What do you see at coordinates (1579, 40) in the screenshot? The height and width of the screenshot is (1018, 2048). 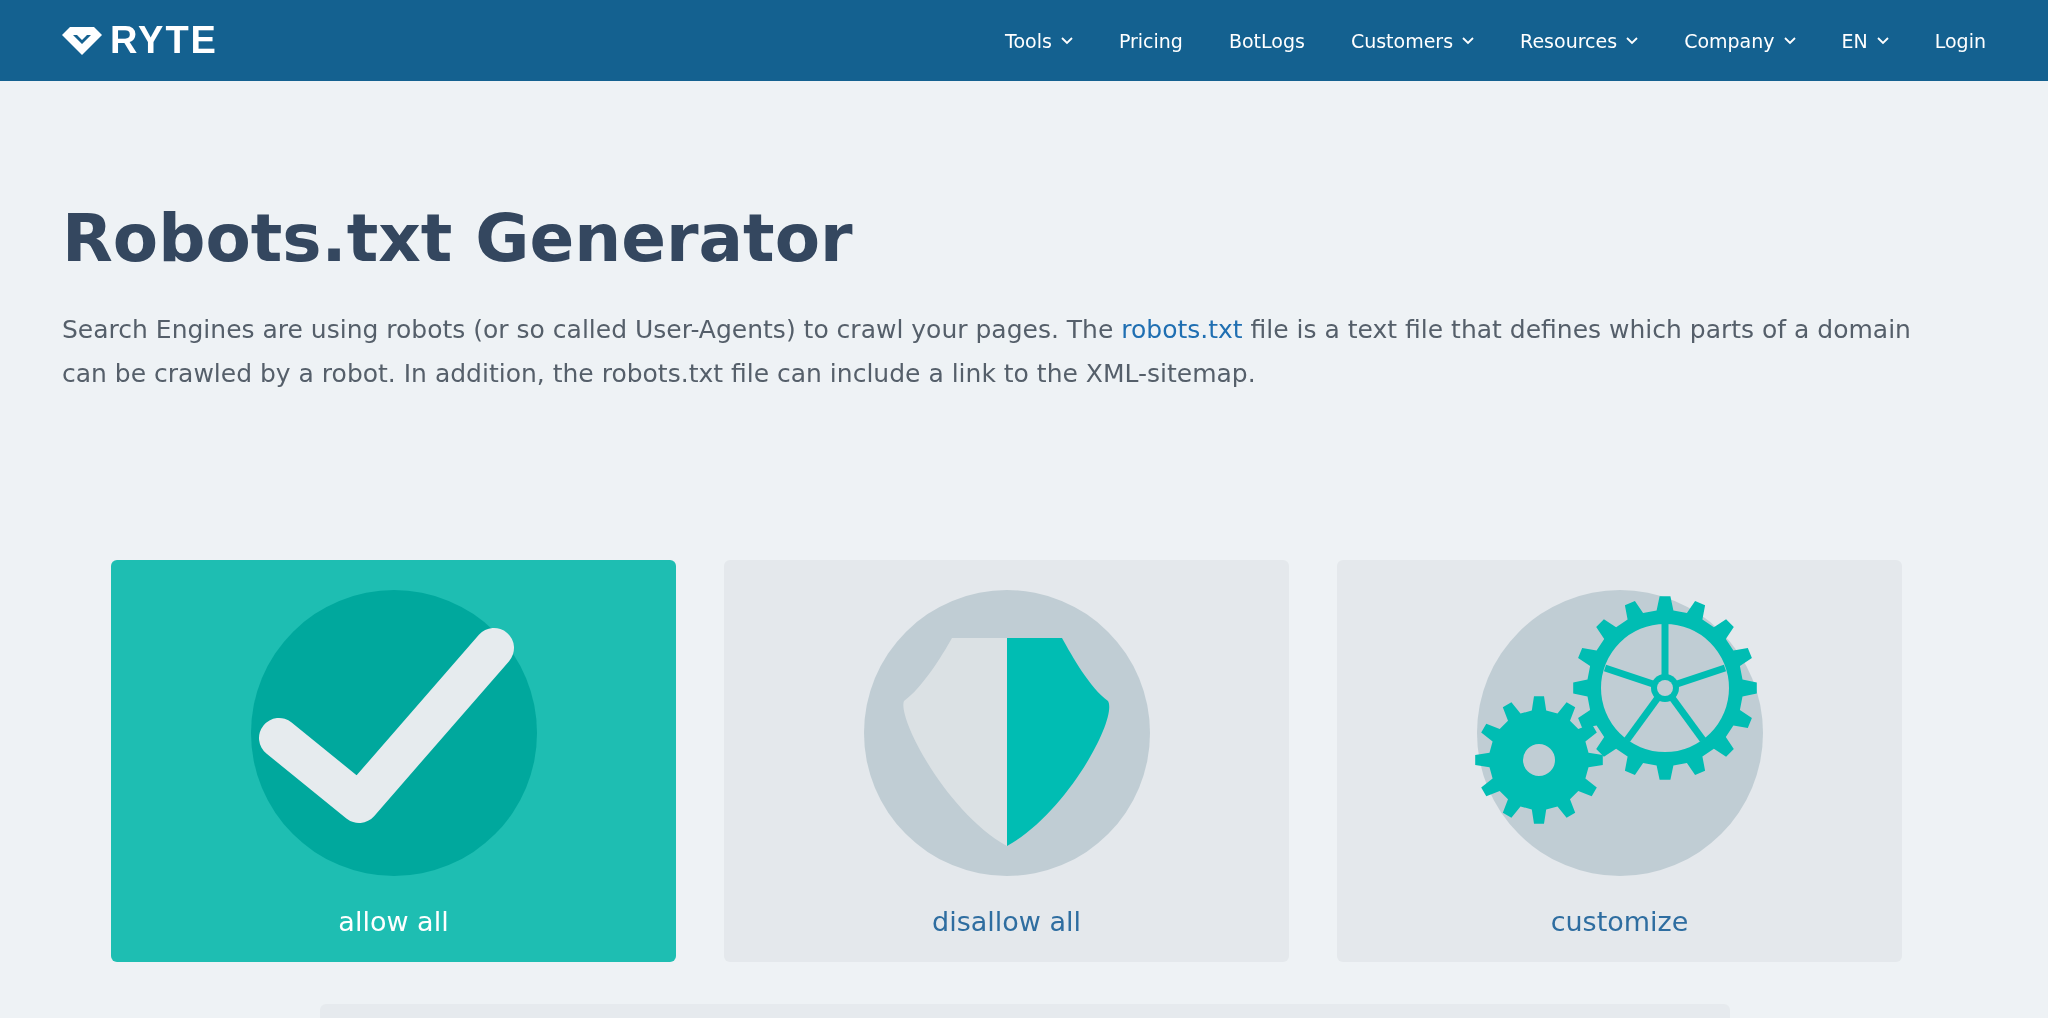 I see `nav-link: Resources` at bounding box center [1579, 40].